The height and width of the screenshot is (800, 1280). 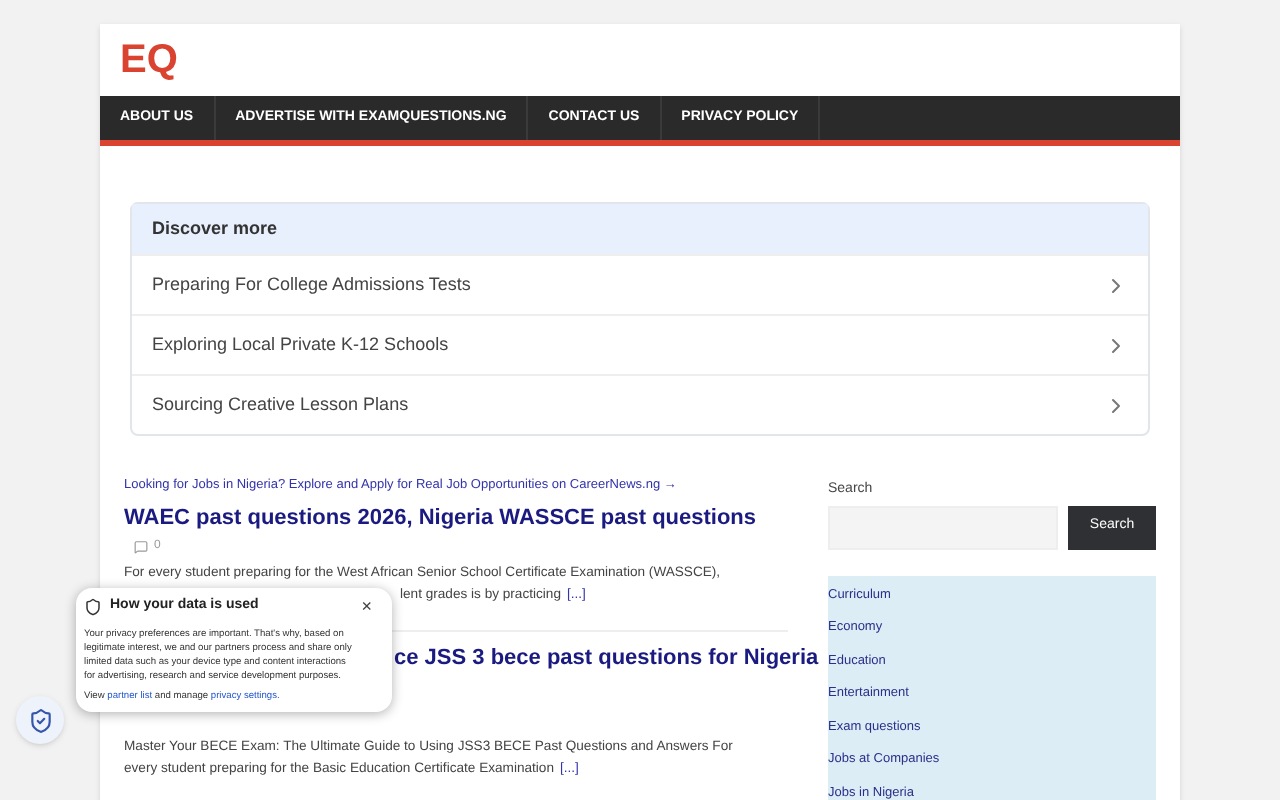 I want to click on shield-icon, so click(x=93, y=606).